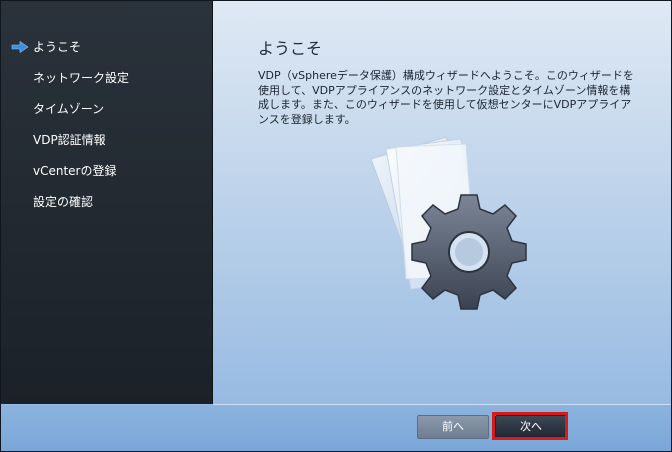  Describe the element at coordinates (448, 223) in the screenshot. I see `gear-document-icon` at that location.